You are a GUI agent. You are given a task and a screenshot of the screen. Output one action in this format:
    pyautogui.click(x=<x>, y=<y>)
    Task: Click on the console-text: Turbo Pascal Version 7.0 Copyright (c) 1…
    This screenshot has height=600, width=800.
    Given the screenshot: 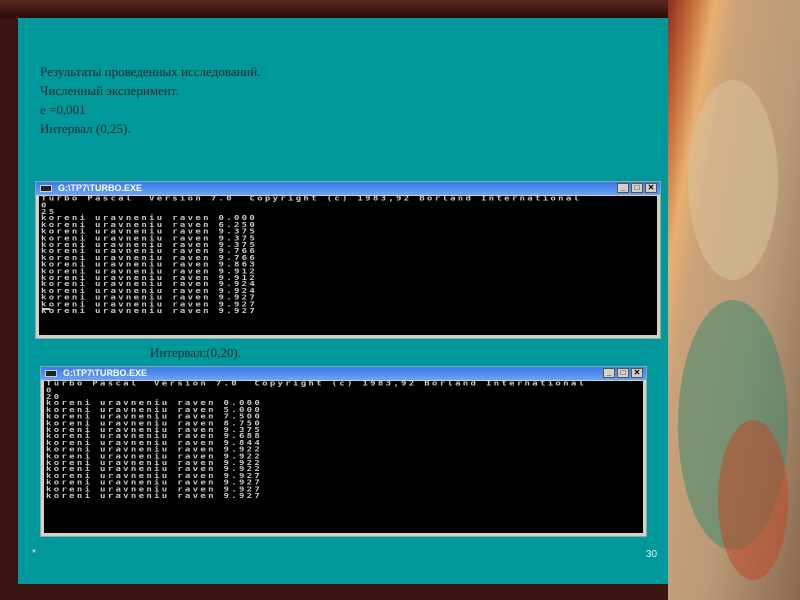 What is the action you would take?
    pyautogui.click(x=343, y=440)
    